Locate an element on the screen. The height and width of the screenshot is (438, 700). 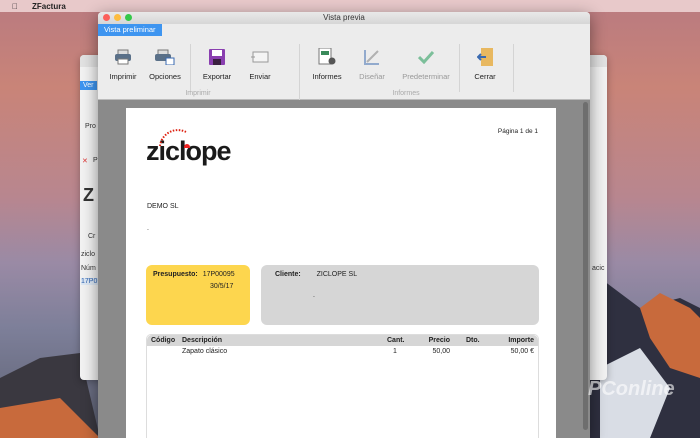
checkmark-icon is located at coordinates (426, 57).